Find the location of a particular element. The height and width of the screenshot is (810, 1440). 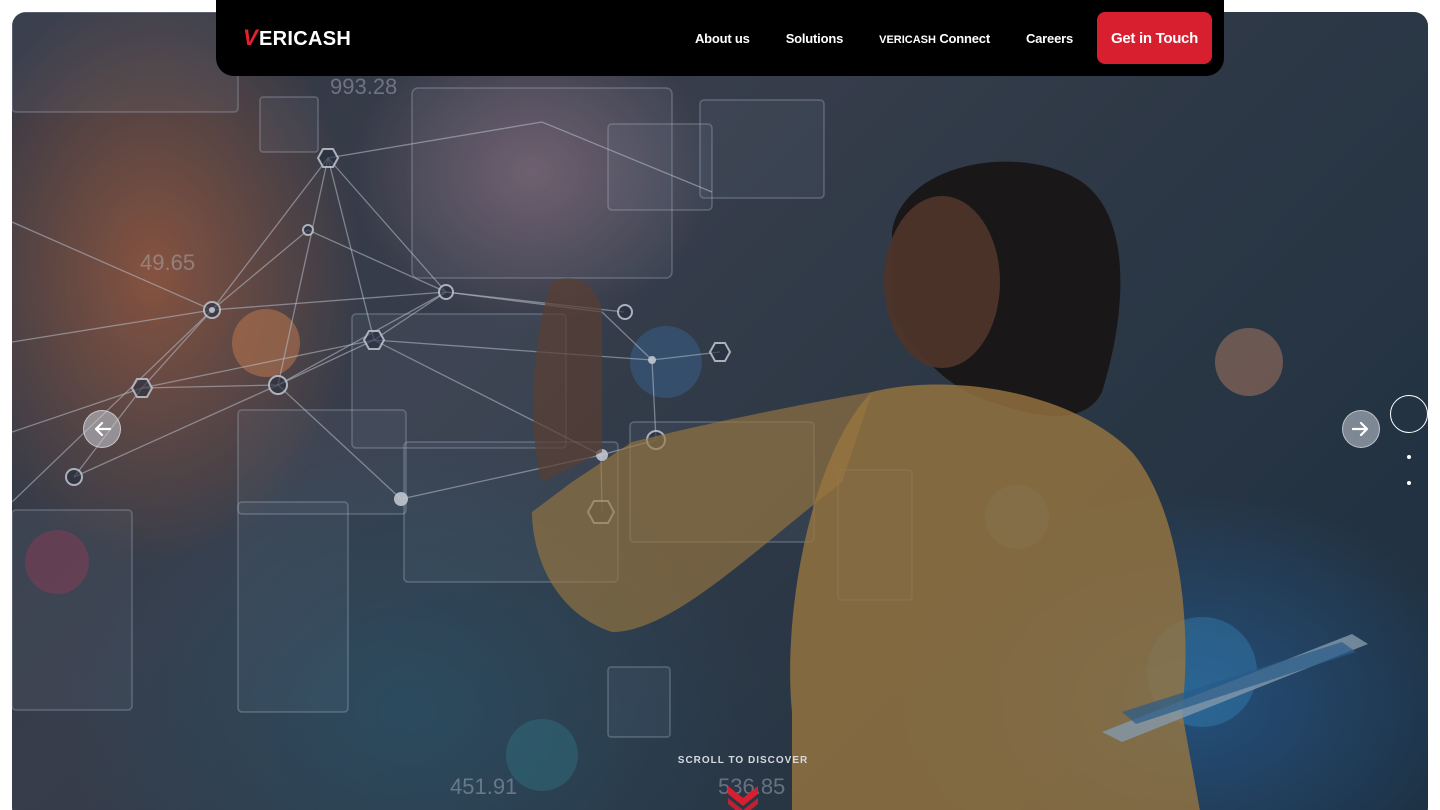

arrow-left-icon is located at coordinates (102, 429).